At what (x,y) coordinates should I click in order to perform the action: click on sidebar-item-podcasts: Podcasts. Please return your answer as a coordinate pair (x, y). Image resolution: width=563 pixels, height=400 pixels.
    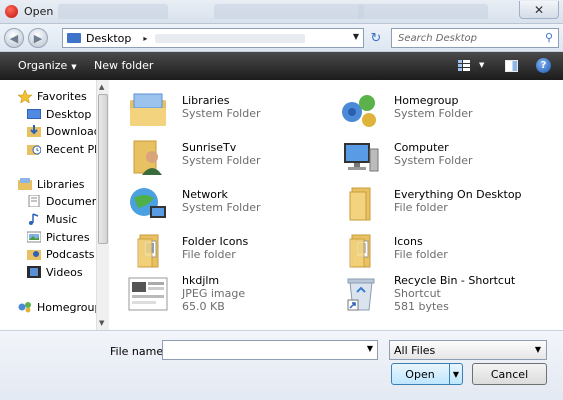
    Looking at the image, I should click on (62, 254).